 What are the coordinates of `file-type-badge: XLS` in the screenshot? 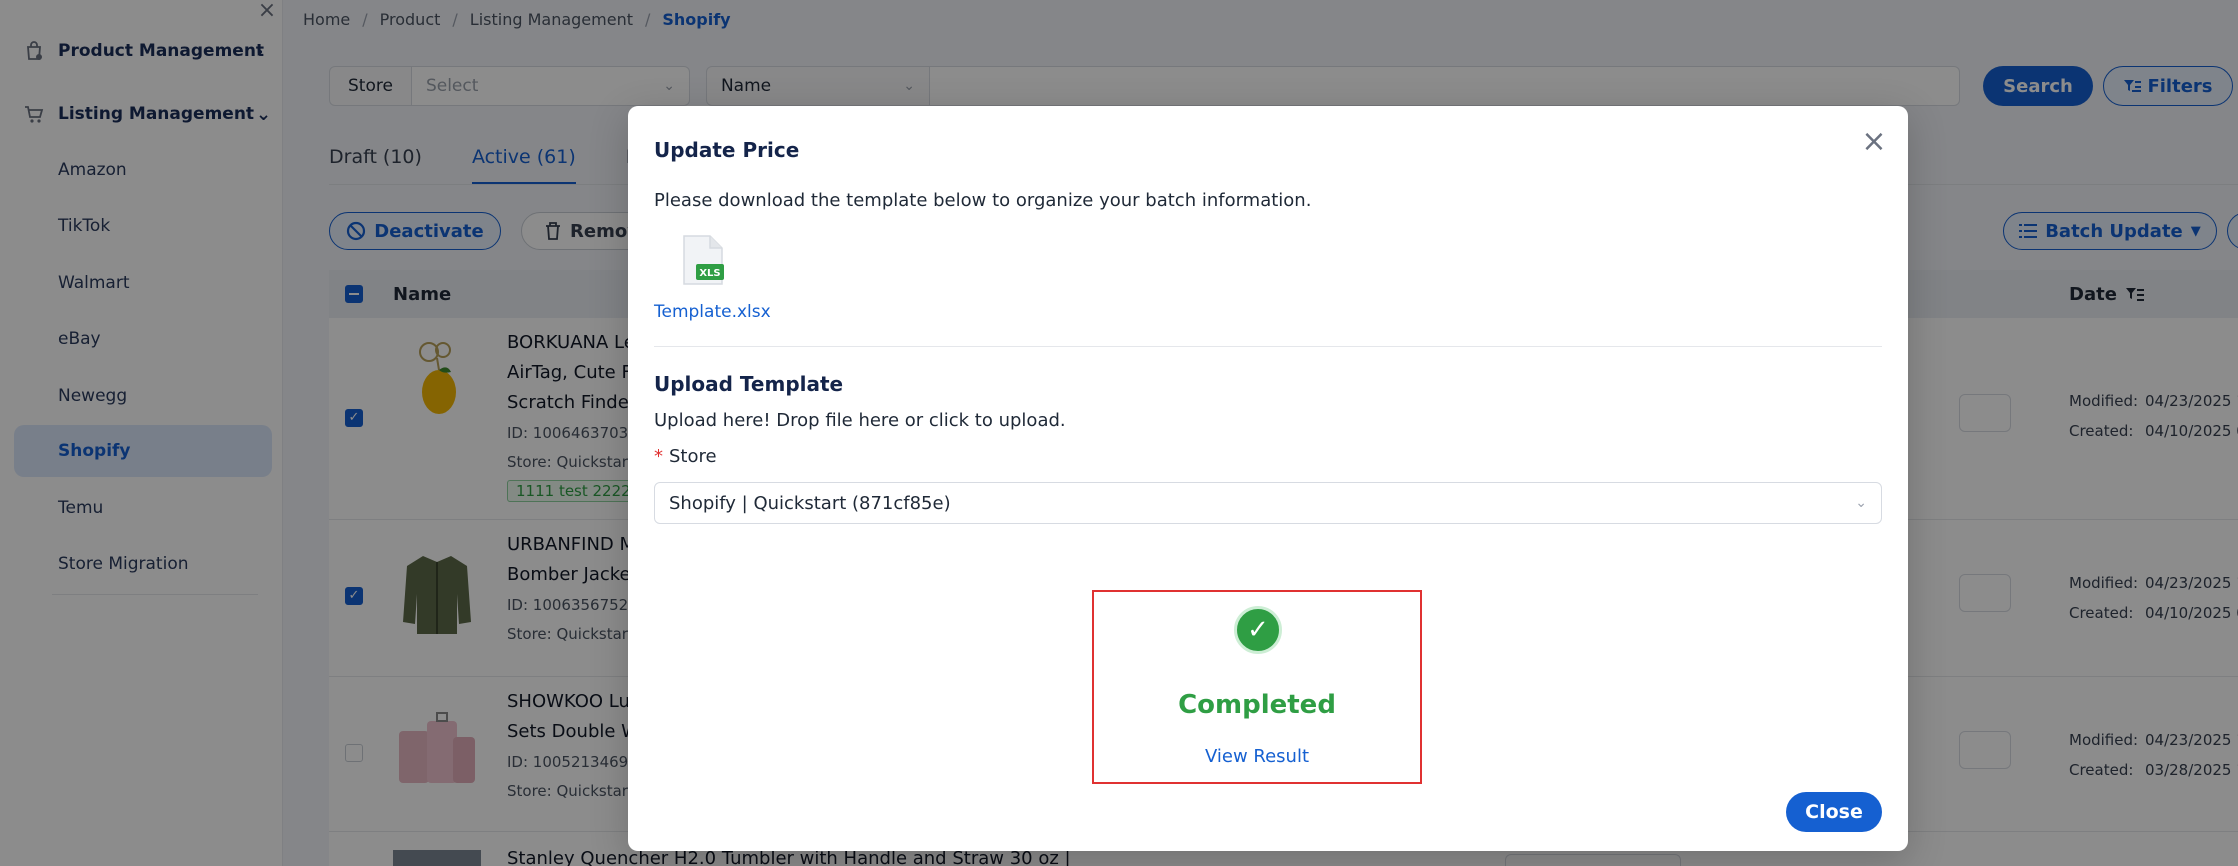 It's located at (709, 273).